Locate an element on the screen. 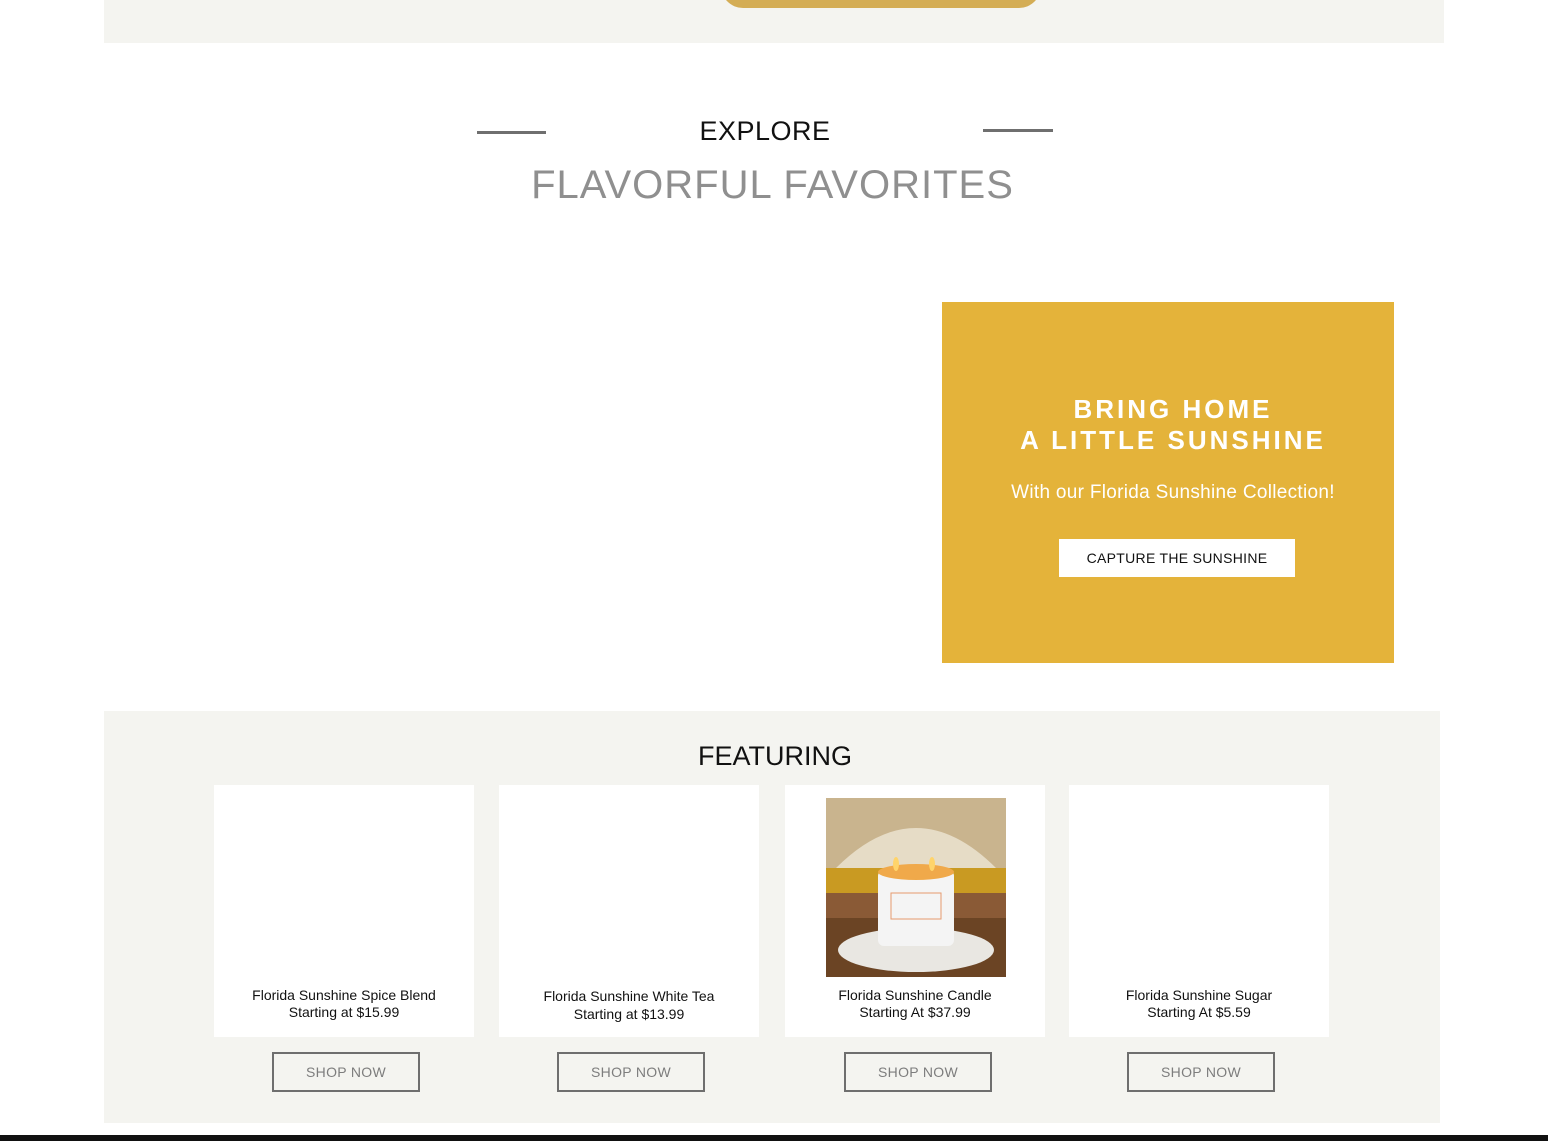 Image resolution: width=1548 pixels, height=1141 pixels. top-cta-button-partial is located at coordinates (881, 4).